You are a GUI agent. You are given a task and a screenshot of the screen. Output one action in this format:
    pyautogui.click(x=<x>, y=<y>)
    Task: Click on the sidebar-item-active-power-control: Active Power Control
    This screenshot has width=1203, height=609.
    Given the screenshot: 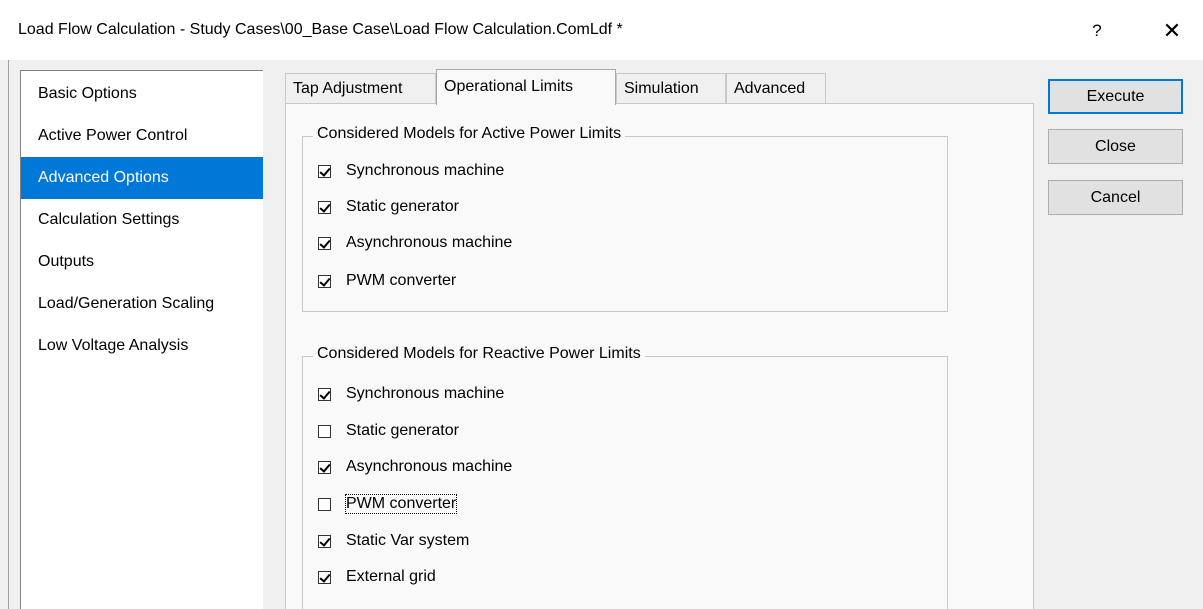 What is the action you would take?
    pyautogui.click(x=142, y=136)
    